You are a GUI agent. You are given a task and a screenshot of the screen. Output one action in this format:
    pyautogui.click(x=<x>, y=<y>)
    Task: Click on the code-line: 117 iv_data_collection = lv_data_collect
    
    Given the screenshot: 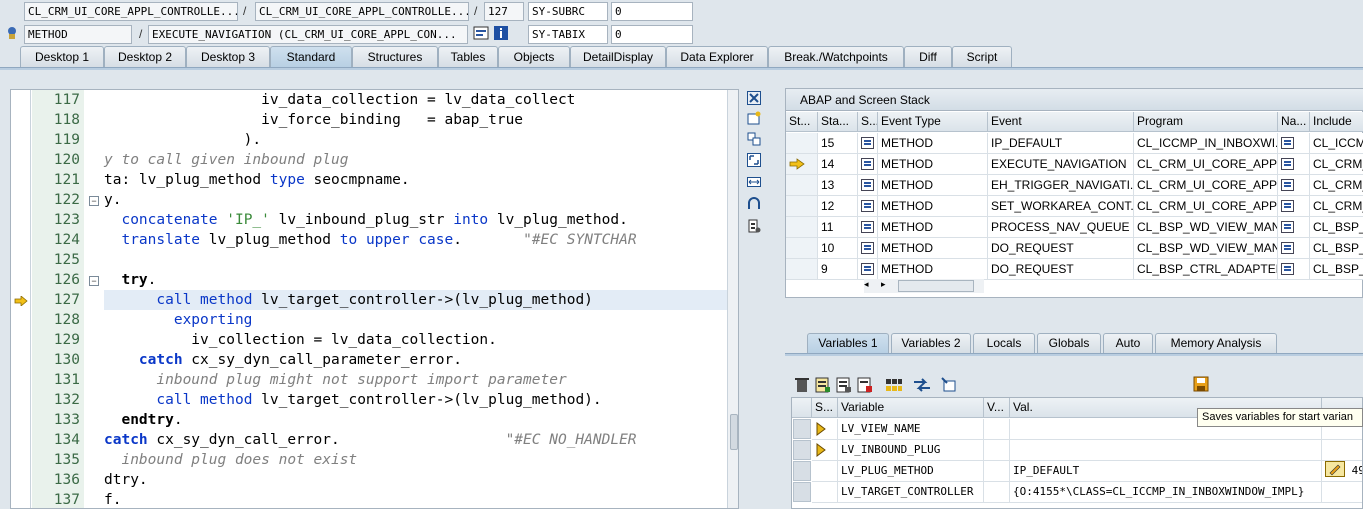 What is the action you would take?
    pyautogui.click(x=369, y=100)
    